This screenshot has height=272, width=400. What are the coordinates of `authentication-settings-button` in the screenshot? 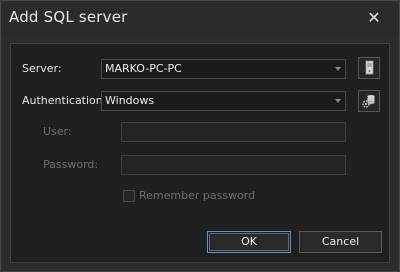 It's located at (369, 101).